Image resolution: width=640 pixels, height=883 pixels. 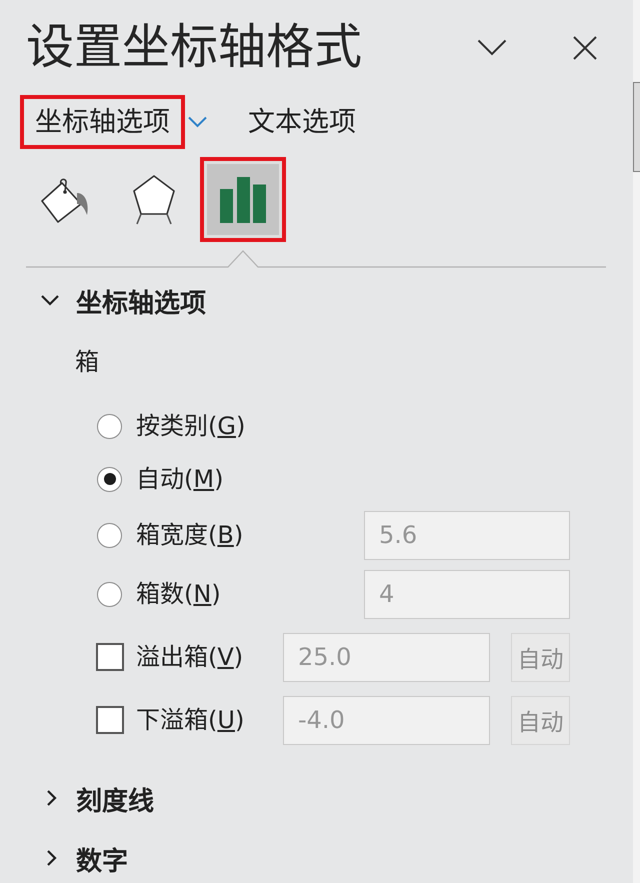 I want to click on scrollbar-thumb, so click(x=636, y=127).